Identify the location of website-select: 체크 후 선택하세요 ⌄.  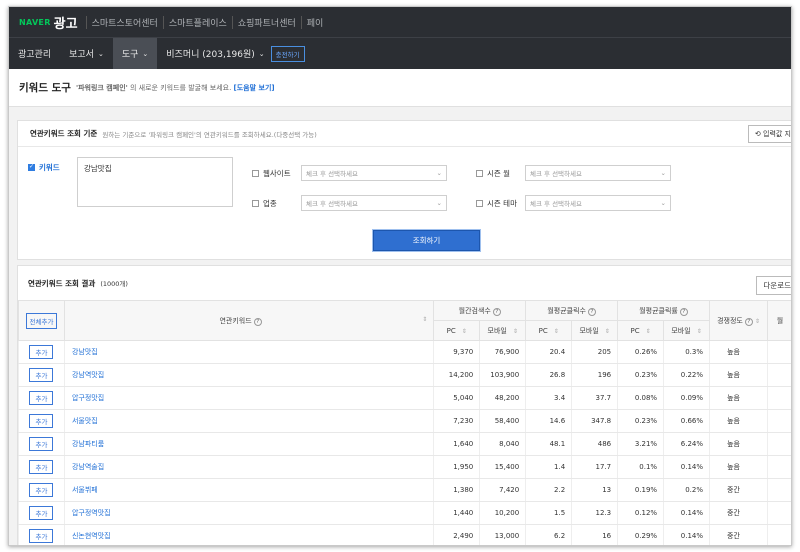
(374, 173).